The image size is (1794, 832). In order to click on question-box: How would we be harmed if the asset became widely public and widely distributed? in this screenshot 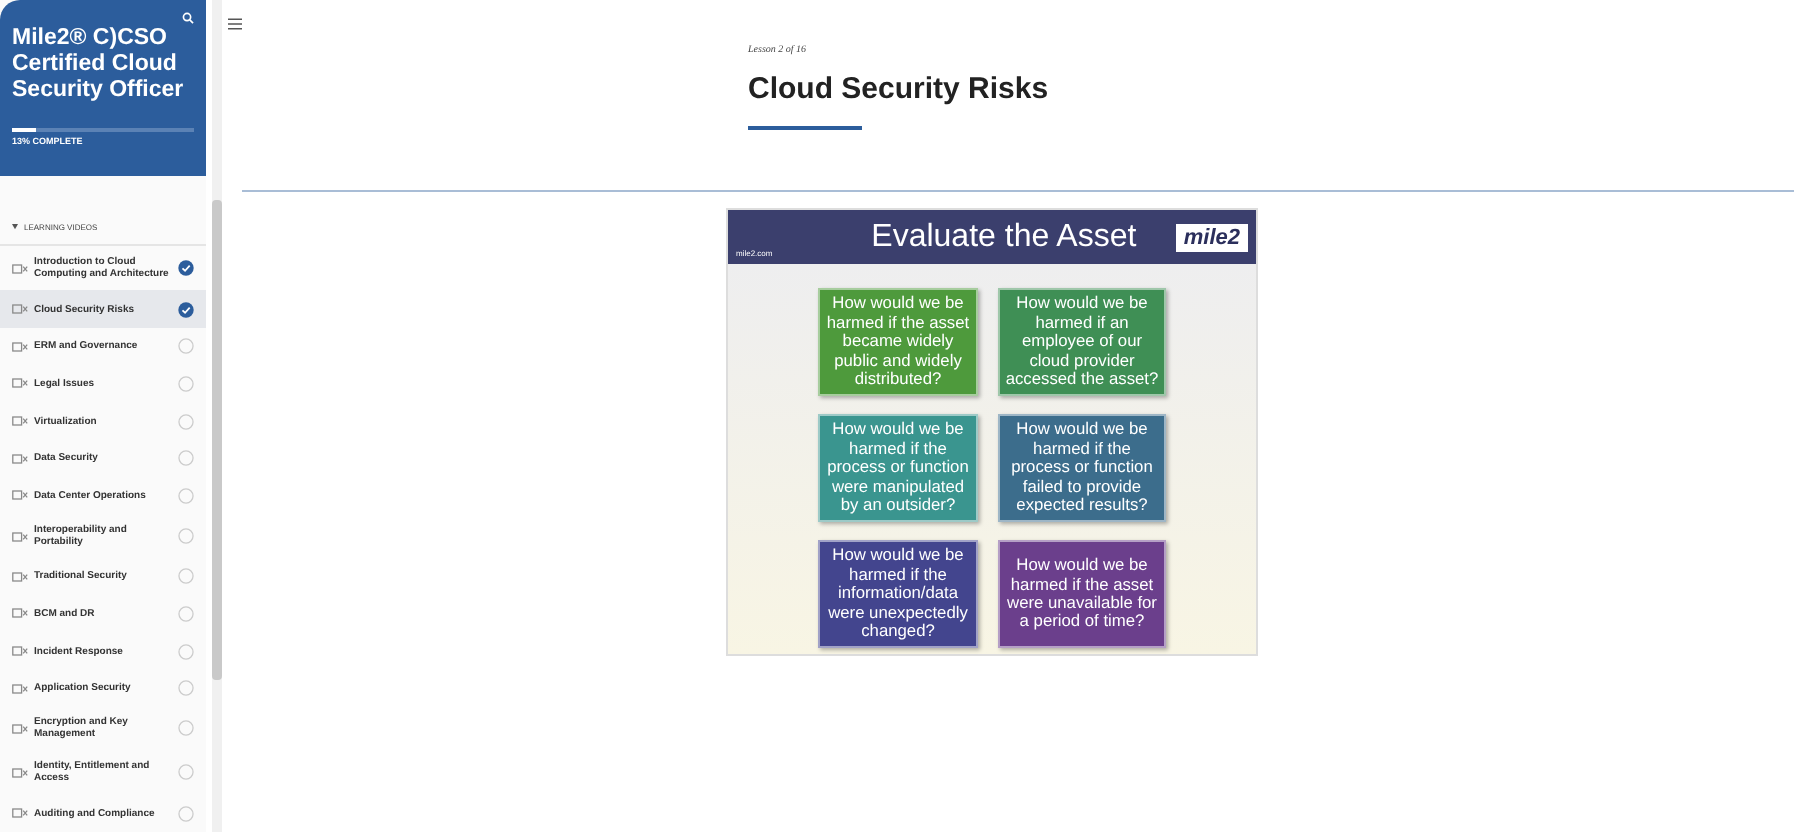, I will do `click(898, 342)`.